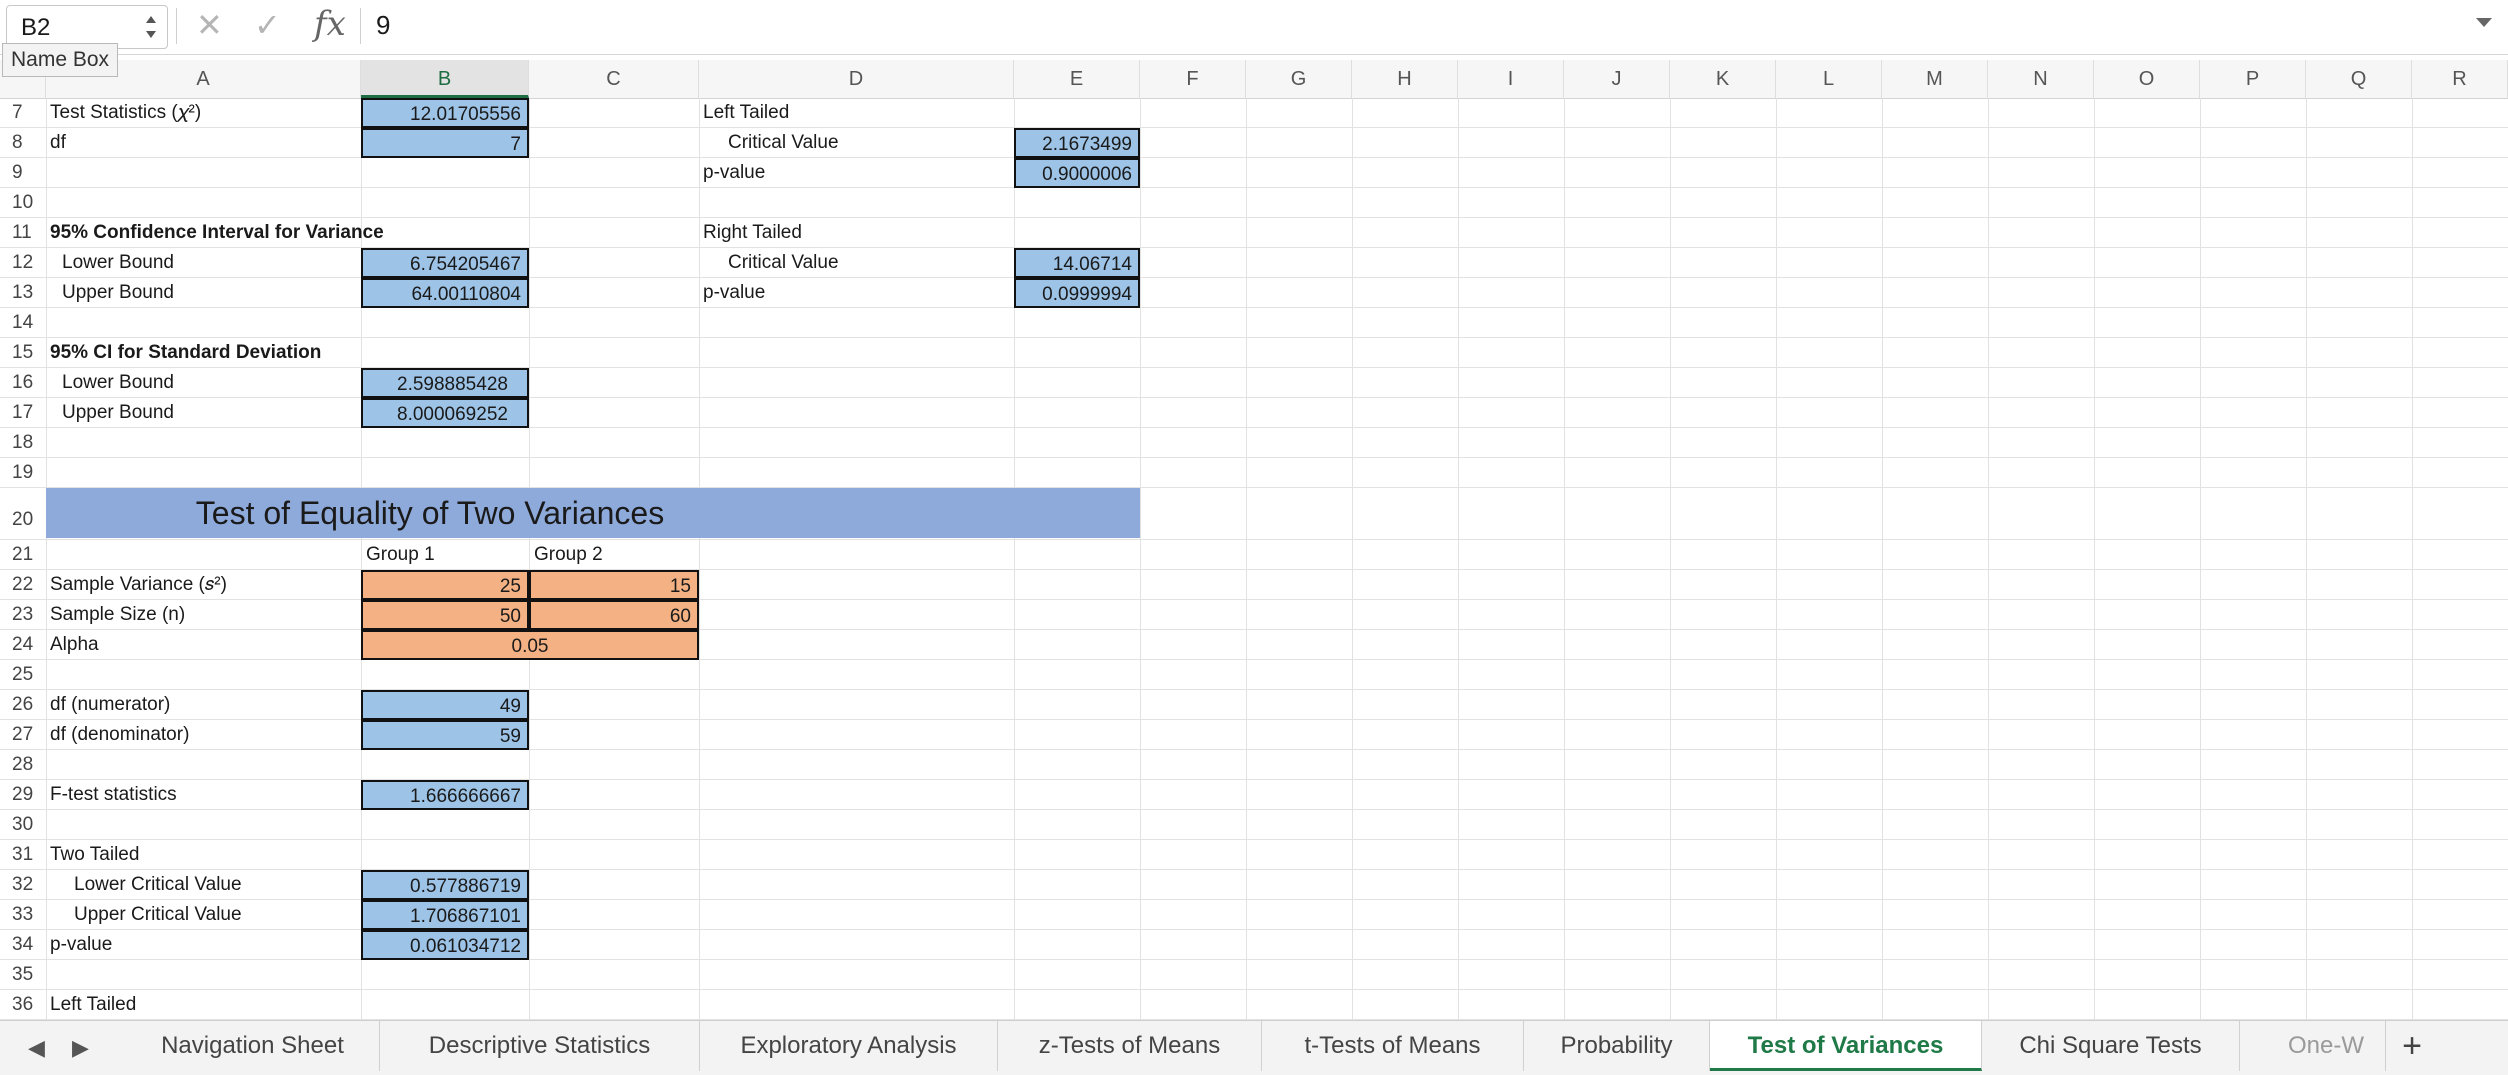 The width and height of the screenshot is (2508, 1075). What do you see at coordinates (23, 614) in the screenshot?
I see `row-header: 23` at bounding box center [23, 614].